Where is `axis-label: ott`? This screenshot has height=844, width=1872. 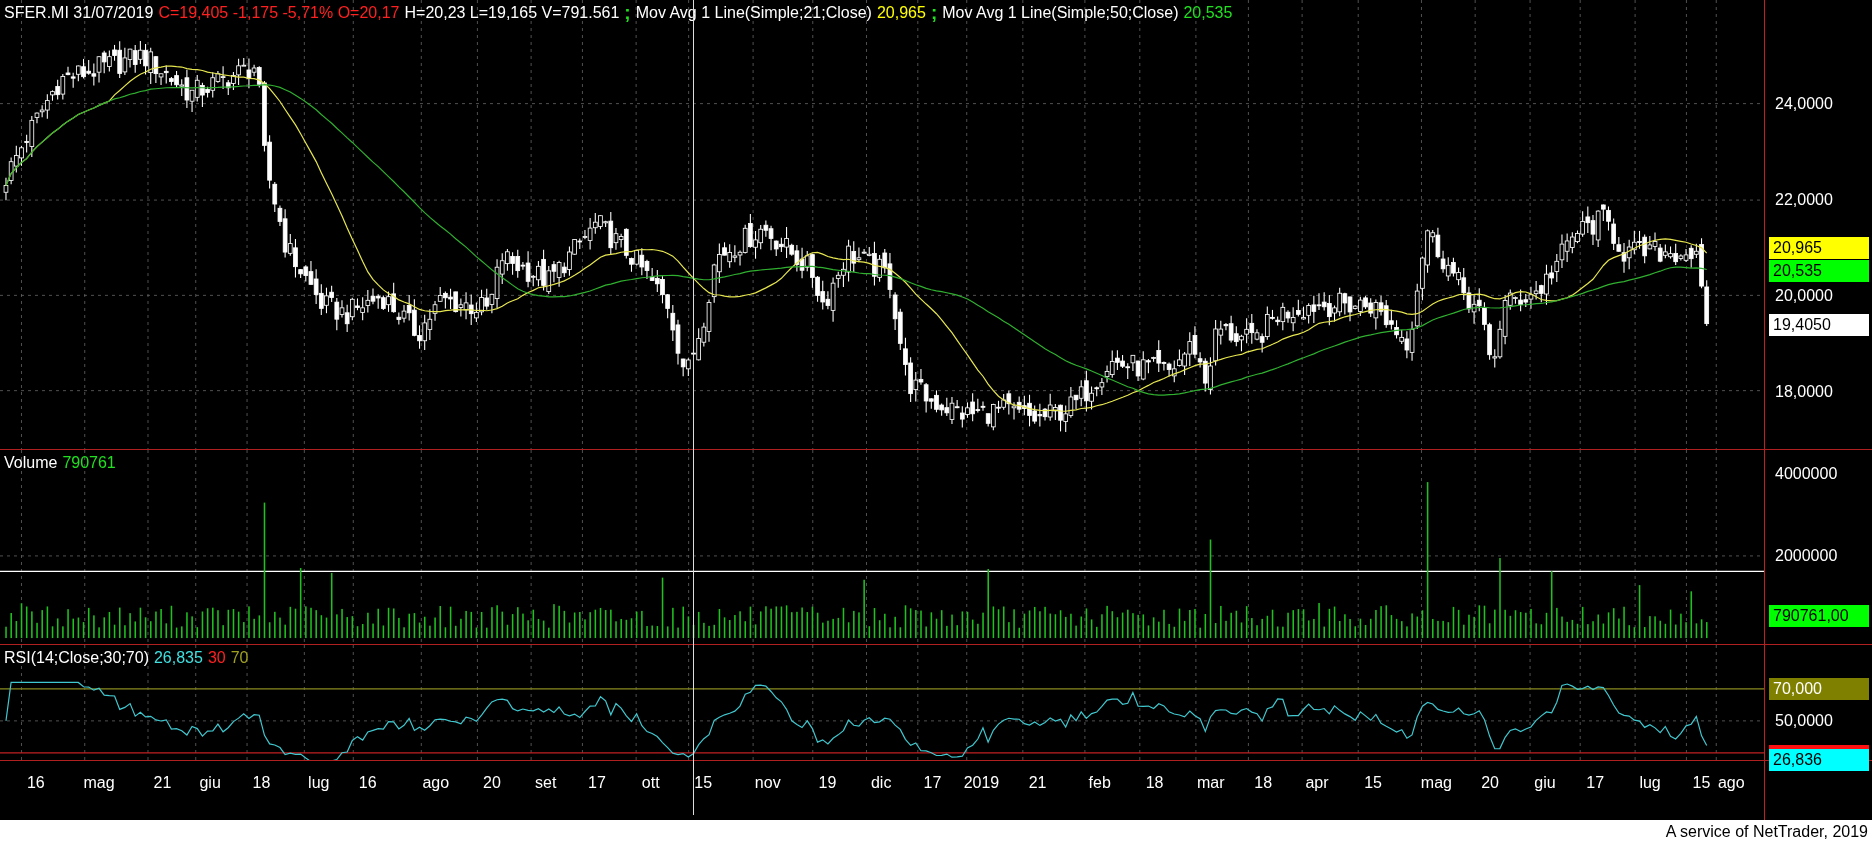
axis-label: ott is located at coordinates (650, 783).